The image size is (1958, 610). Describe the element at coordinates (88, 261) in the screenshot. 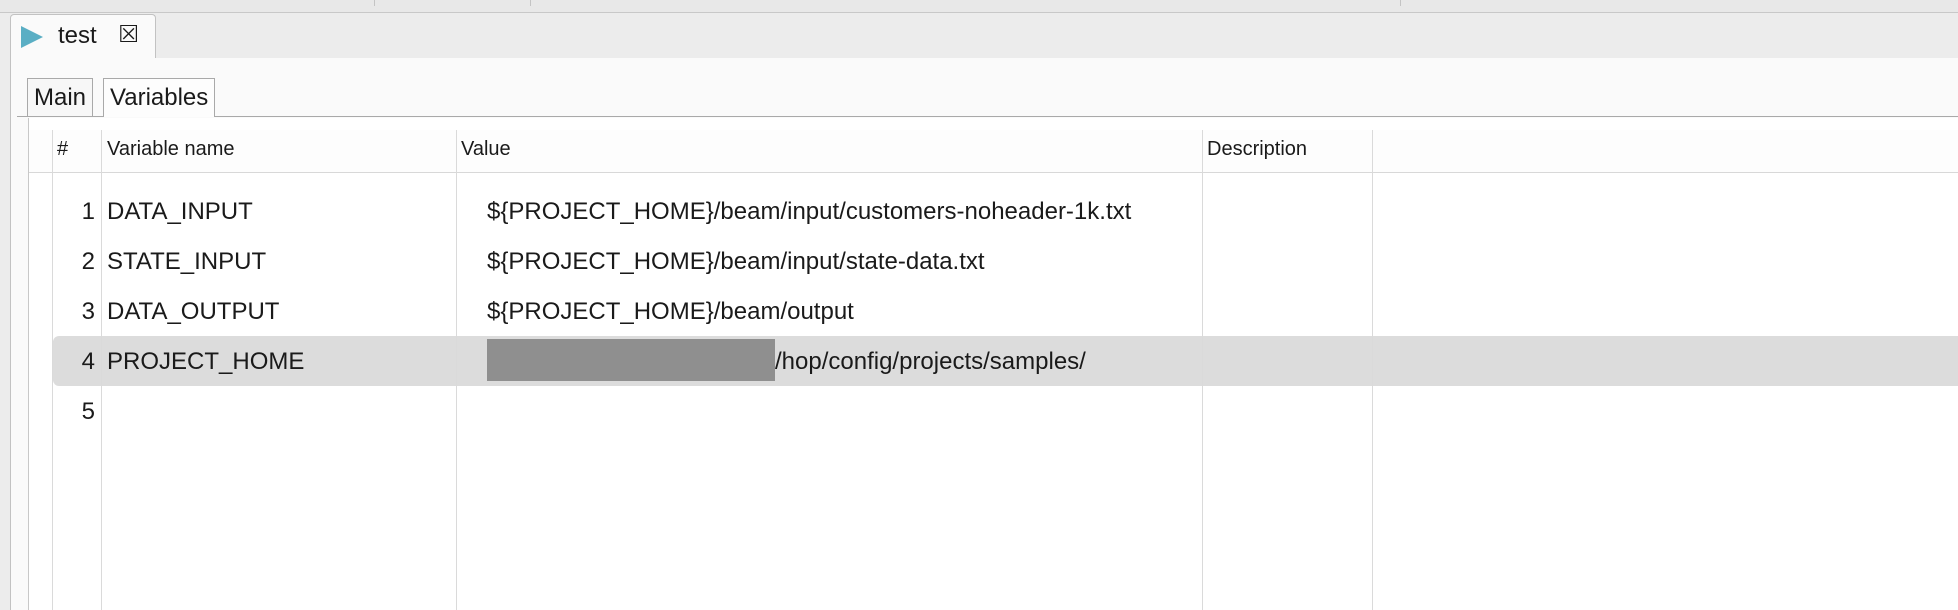

I see `row-number: 2` at that location.